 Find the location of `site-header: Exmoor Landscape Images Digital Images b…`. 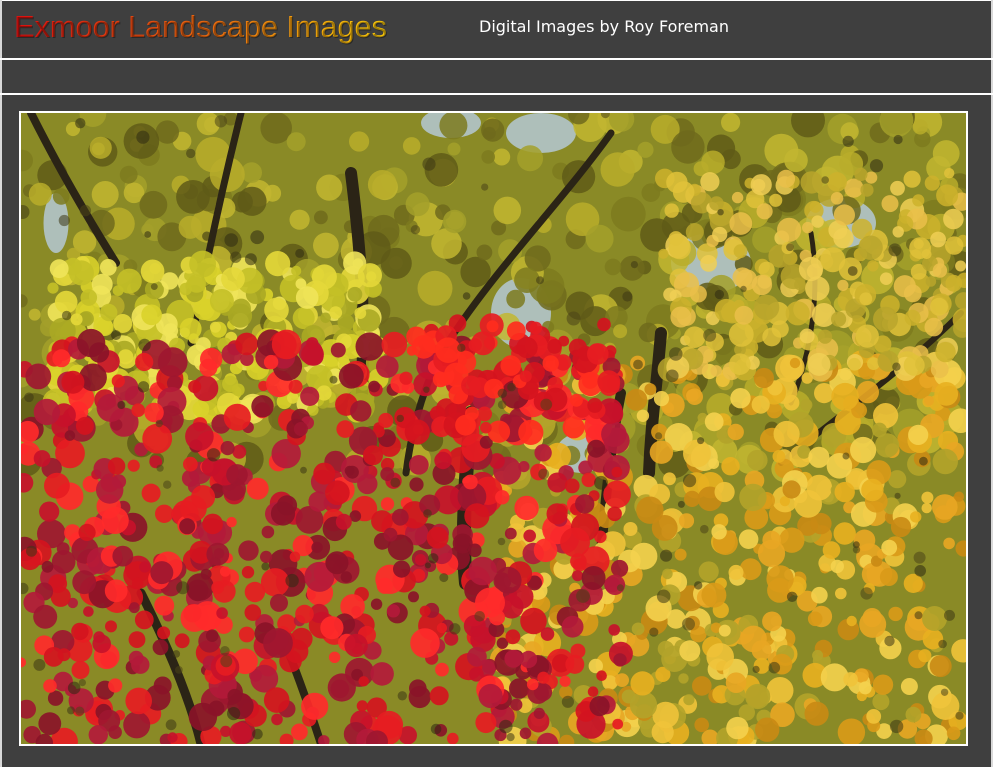

site-header: Exmoor Landscape Images Digital Images b… is located at coordinates (496, 29).